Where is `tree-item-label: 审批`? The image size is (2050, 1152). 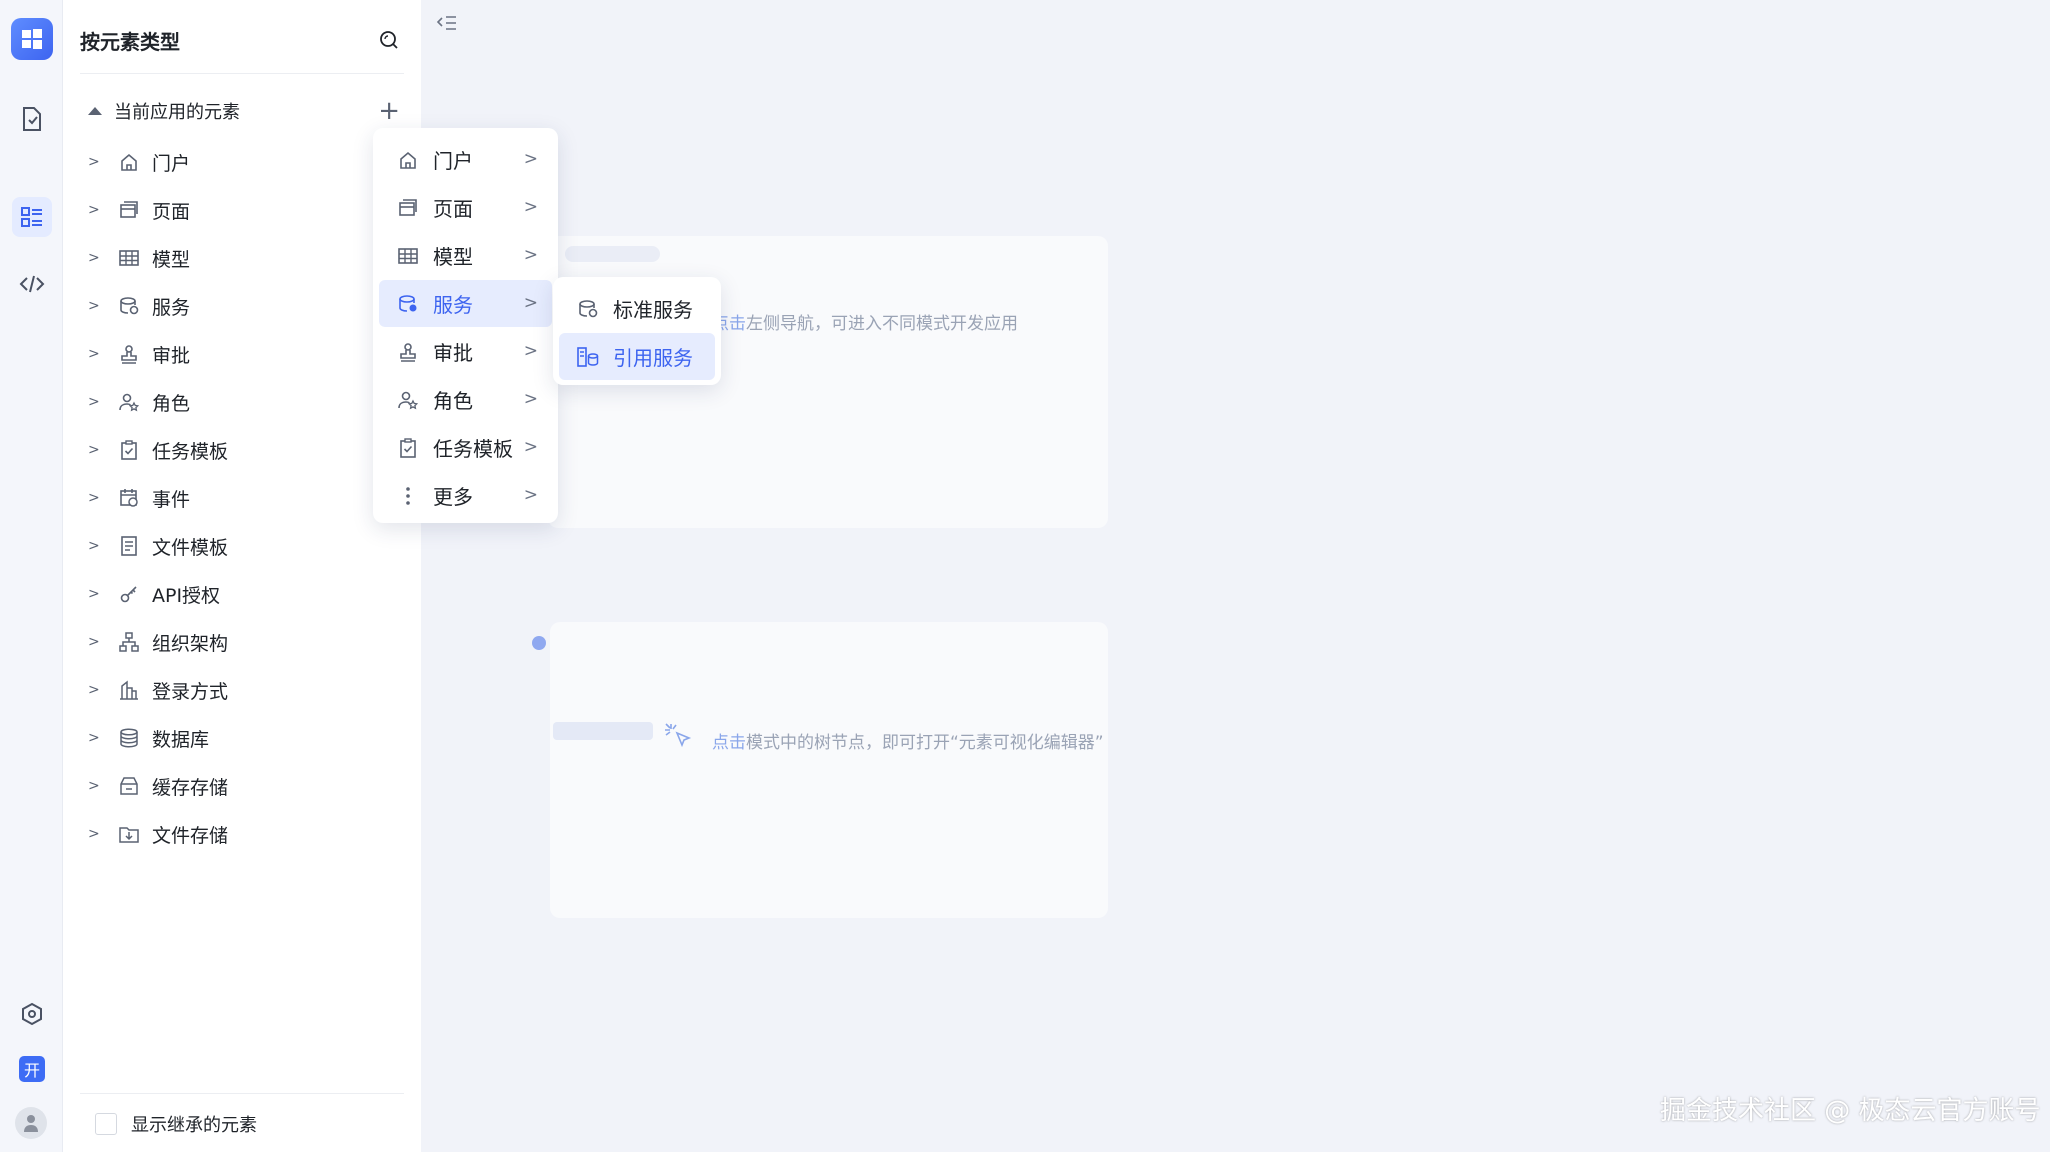
tree-item-label: 审批 is located at coordinates (171, 355).